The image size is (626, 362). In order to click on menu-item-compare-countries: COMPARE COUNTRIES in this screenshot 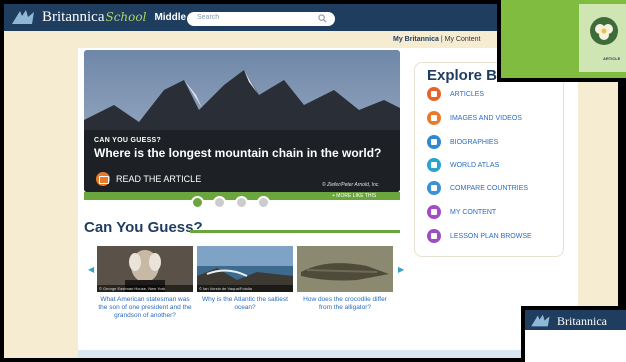, I will do `click(477, 188)`.